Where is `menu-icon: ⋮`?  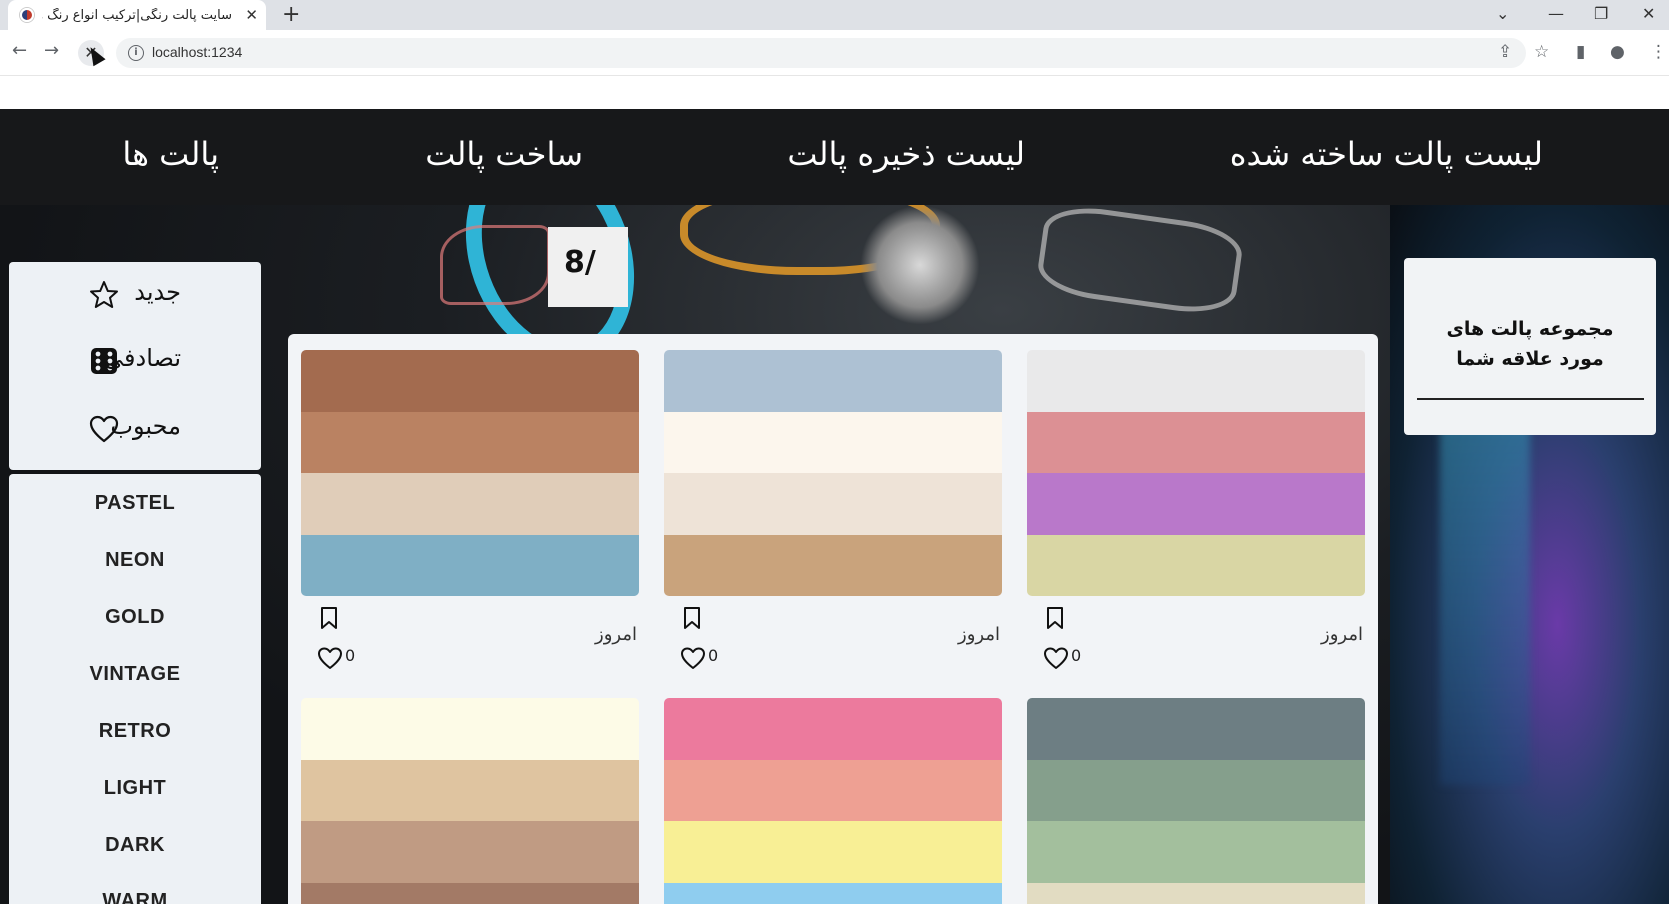
menu-icon: ⋮ is located at coordinates (1658, 52).